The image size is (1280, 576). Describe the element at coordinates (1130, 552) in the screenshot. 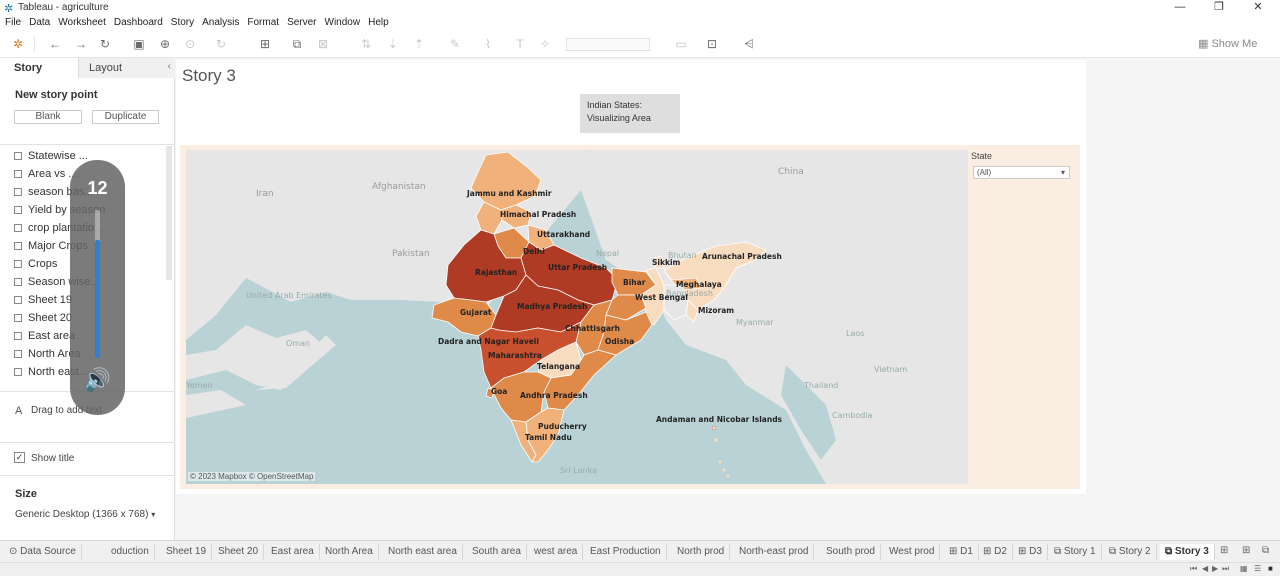

I see `sheet-tab: ⧉ Story 2` at that location.